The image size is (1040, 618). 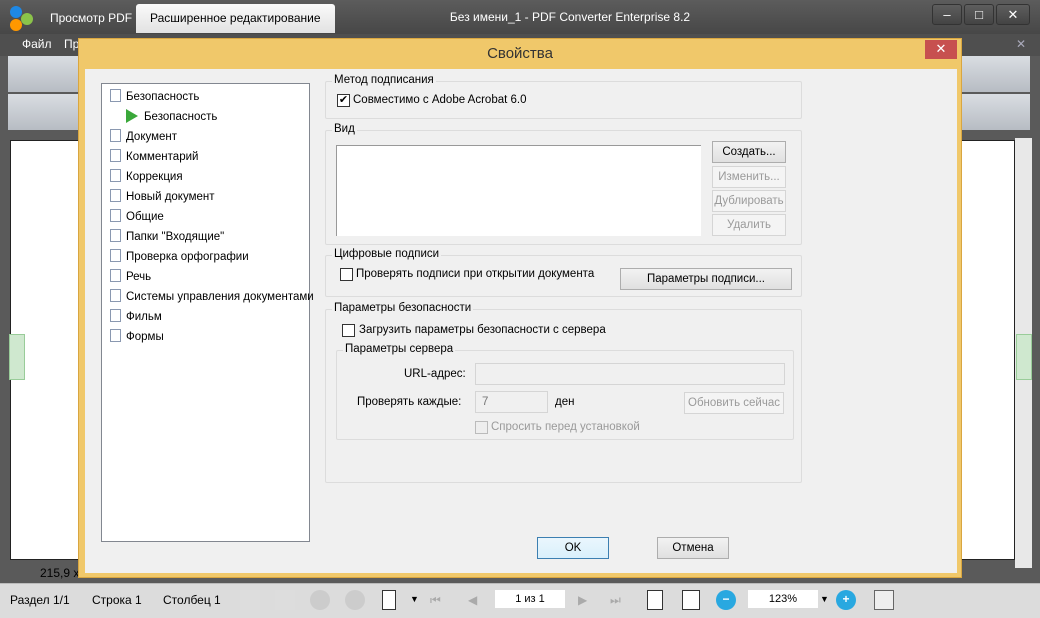 What do you see at coordinates (343, 100) in the screenshot?
I see `compat-checkbox: ✔` at bounding box center [343, 100].